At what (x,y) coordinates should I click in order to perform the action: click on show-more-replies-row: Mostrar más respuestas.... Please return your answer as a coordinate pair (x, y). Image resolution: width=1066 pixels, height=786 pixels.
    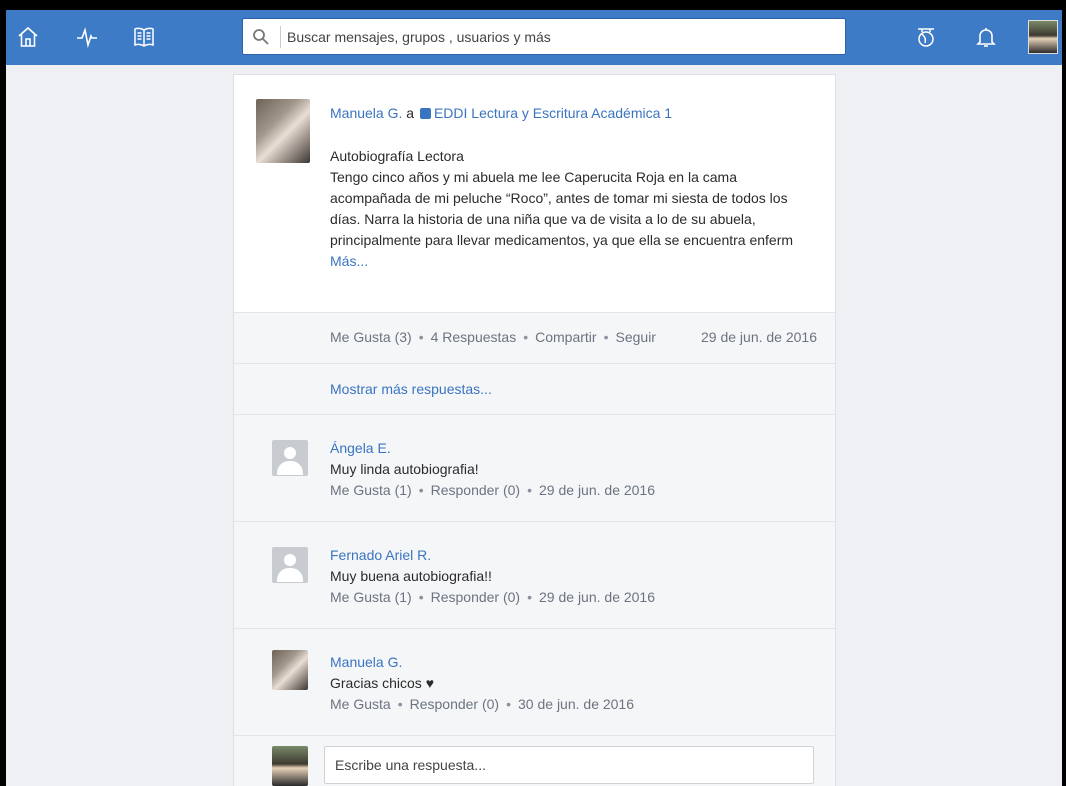
    Looking at the image, I should click on (534, 389).